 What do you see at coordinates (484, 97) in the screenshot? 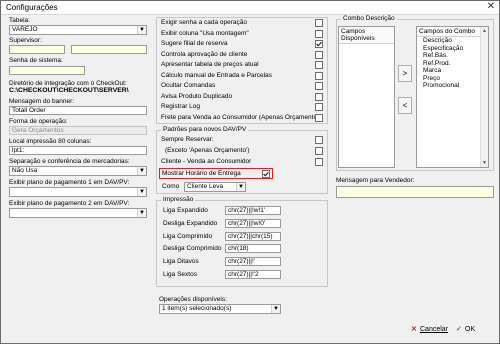
I see `campos-combo-scrollbar: ▲ ▼` at bounding box center [484, 97].